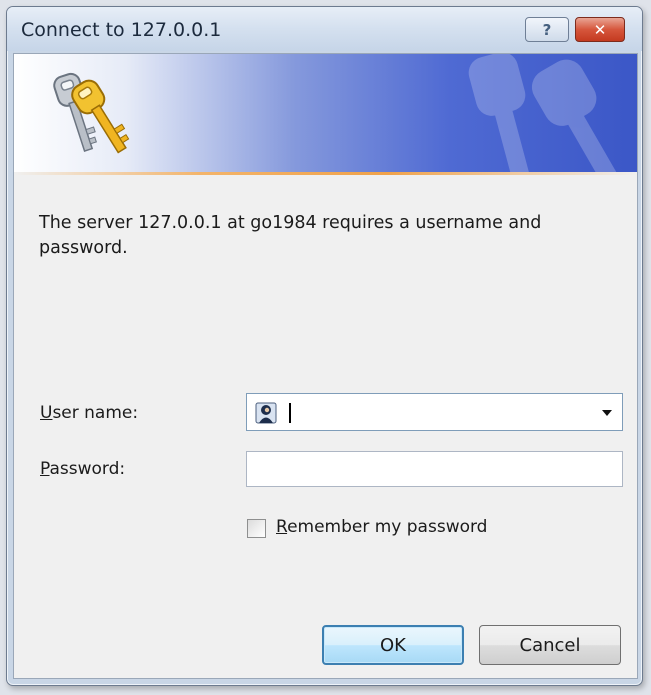 The height and width of the screenshot is (695, 651). Describe the element at coordinates (393, 645) in the screenshot. I see `ok-button: OK` at that location.